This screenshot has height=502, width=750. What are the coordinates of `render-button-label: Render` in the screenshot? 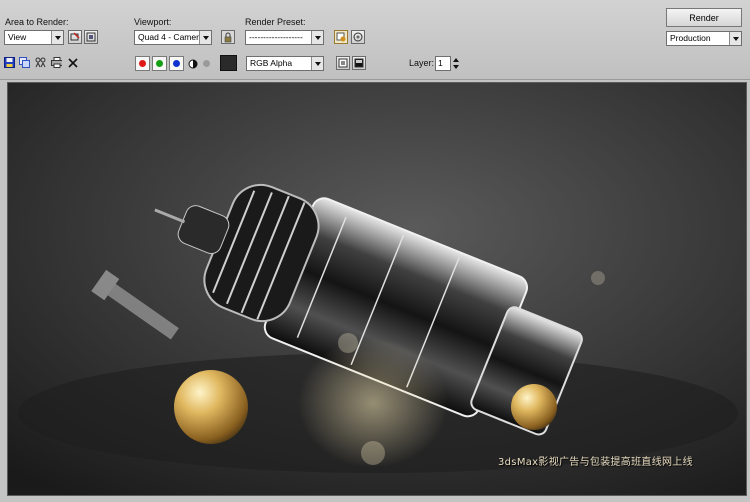 It's located at (704, 17).